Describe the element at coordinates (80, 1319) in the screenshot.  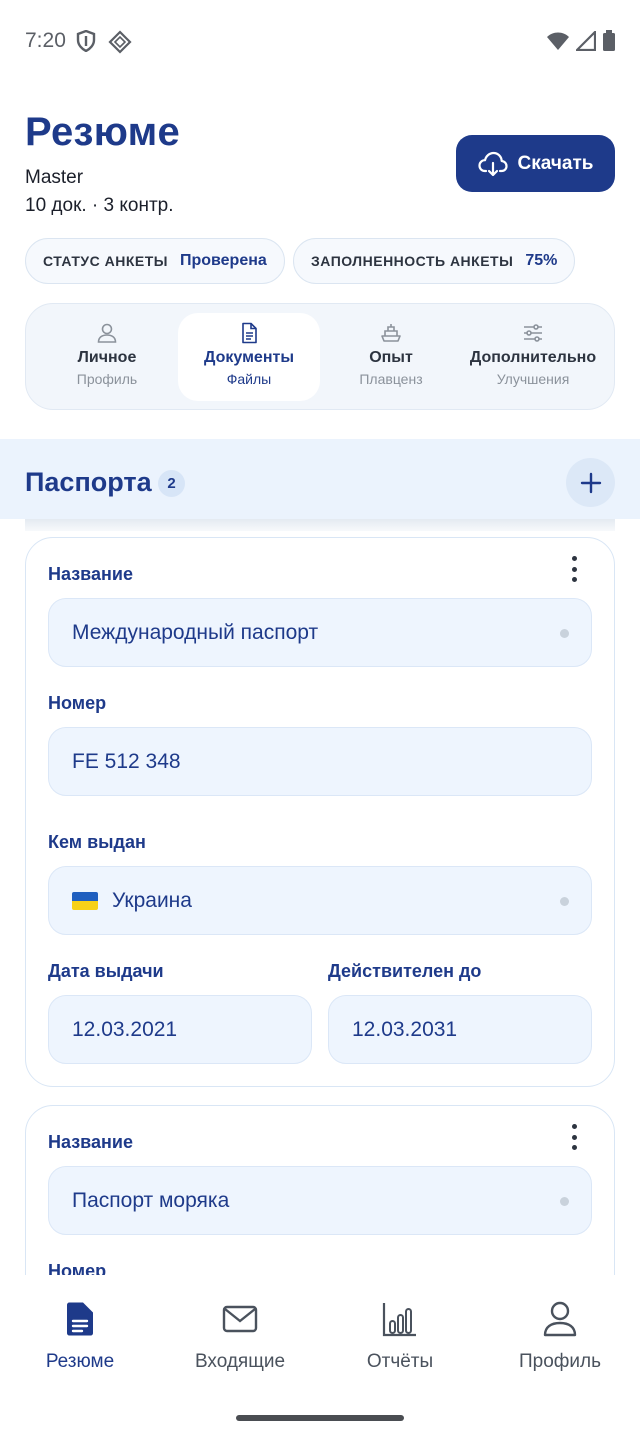
I see `document-filled-icon` at that location.